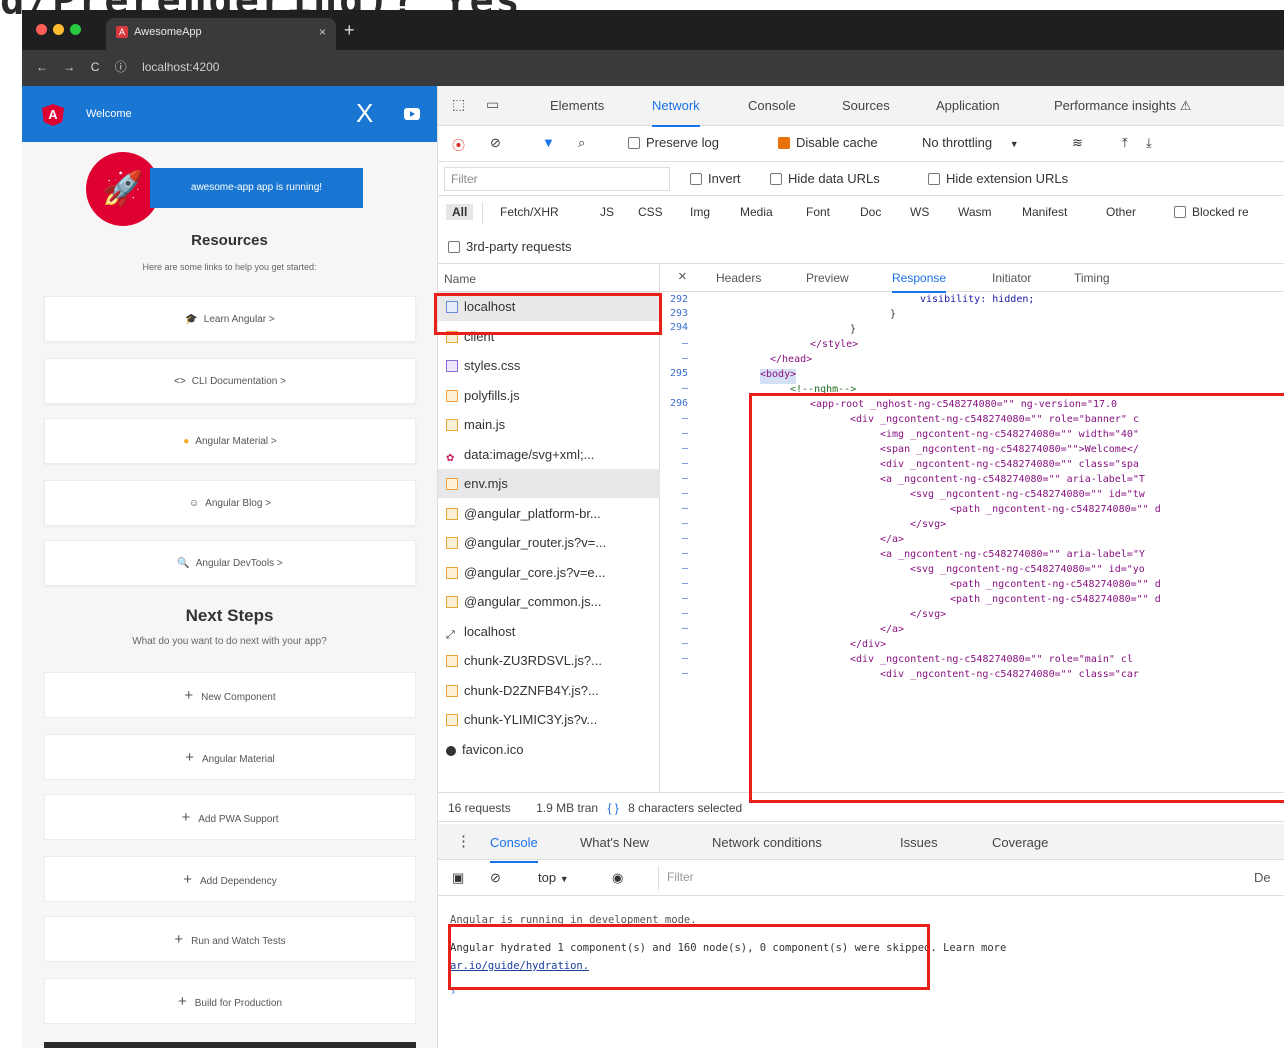  What do you see at coordinates (682, 276) in the screenshot?
I see `close-detail-icon: ×` at bounding box center [682, 276].